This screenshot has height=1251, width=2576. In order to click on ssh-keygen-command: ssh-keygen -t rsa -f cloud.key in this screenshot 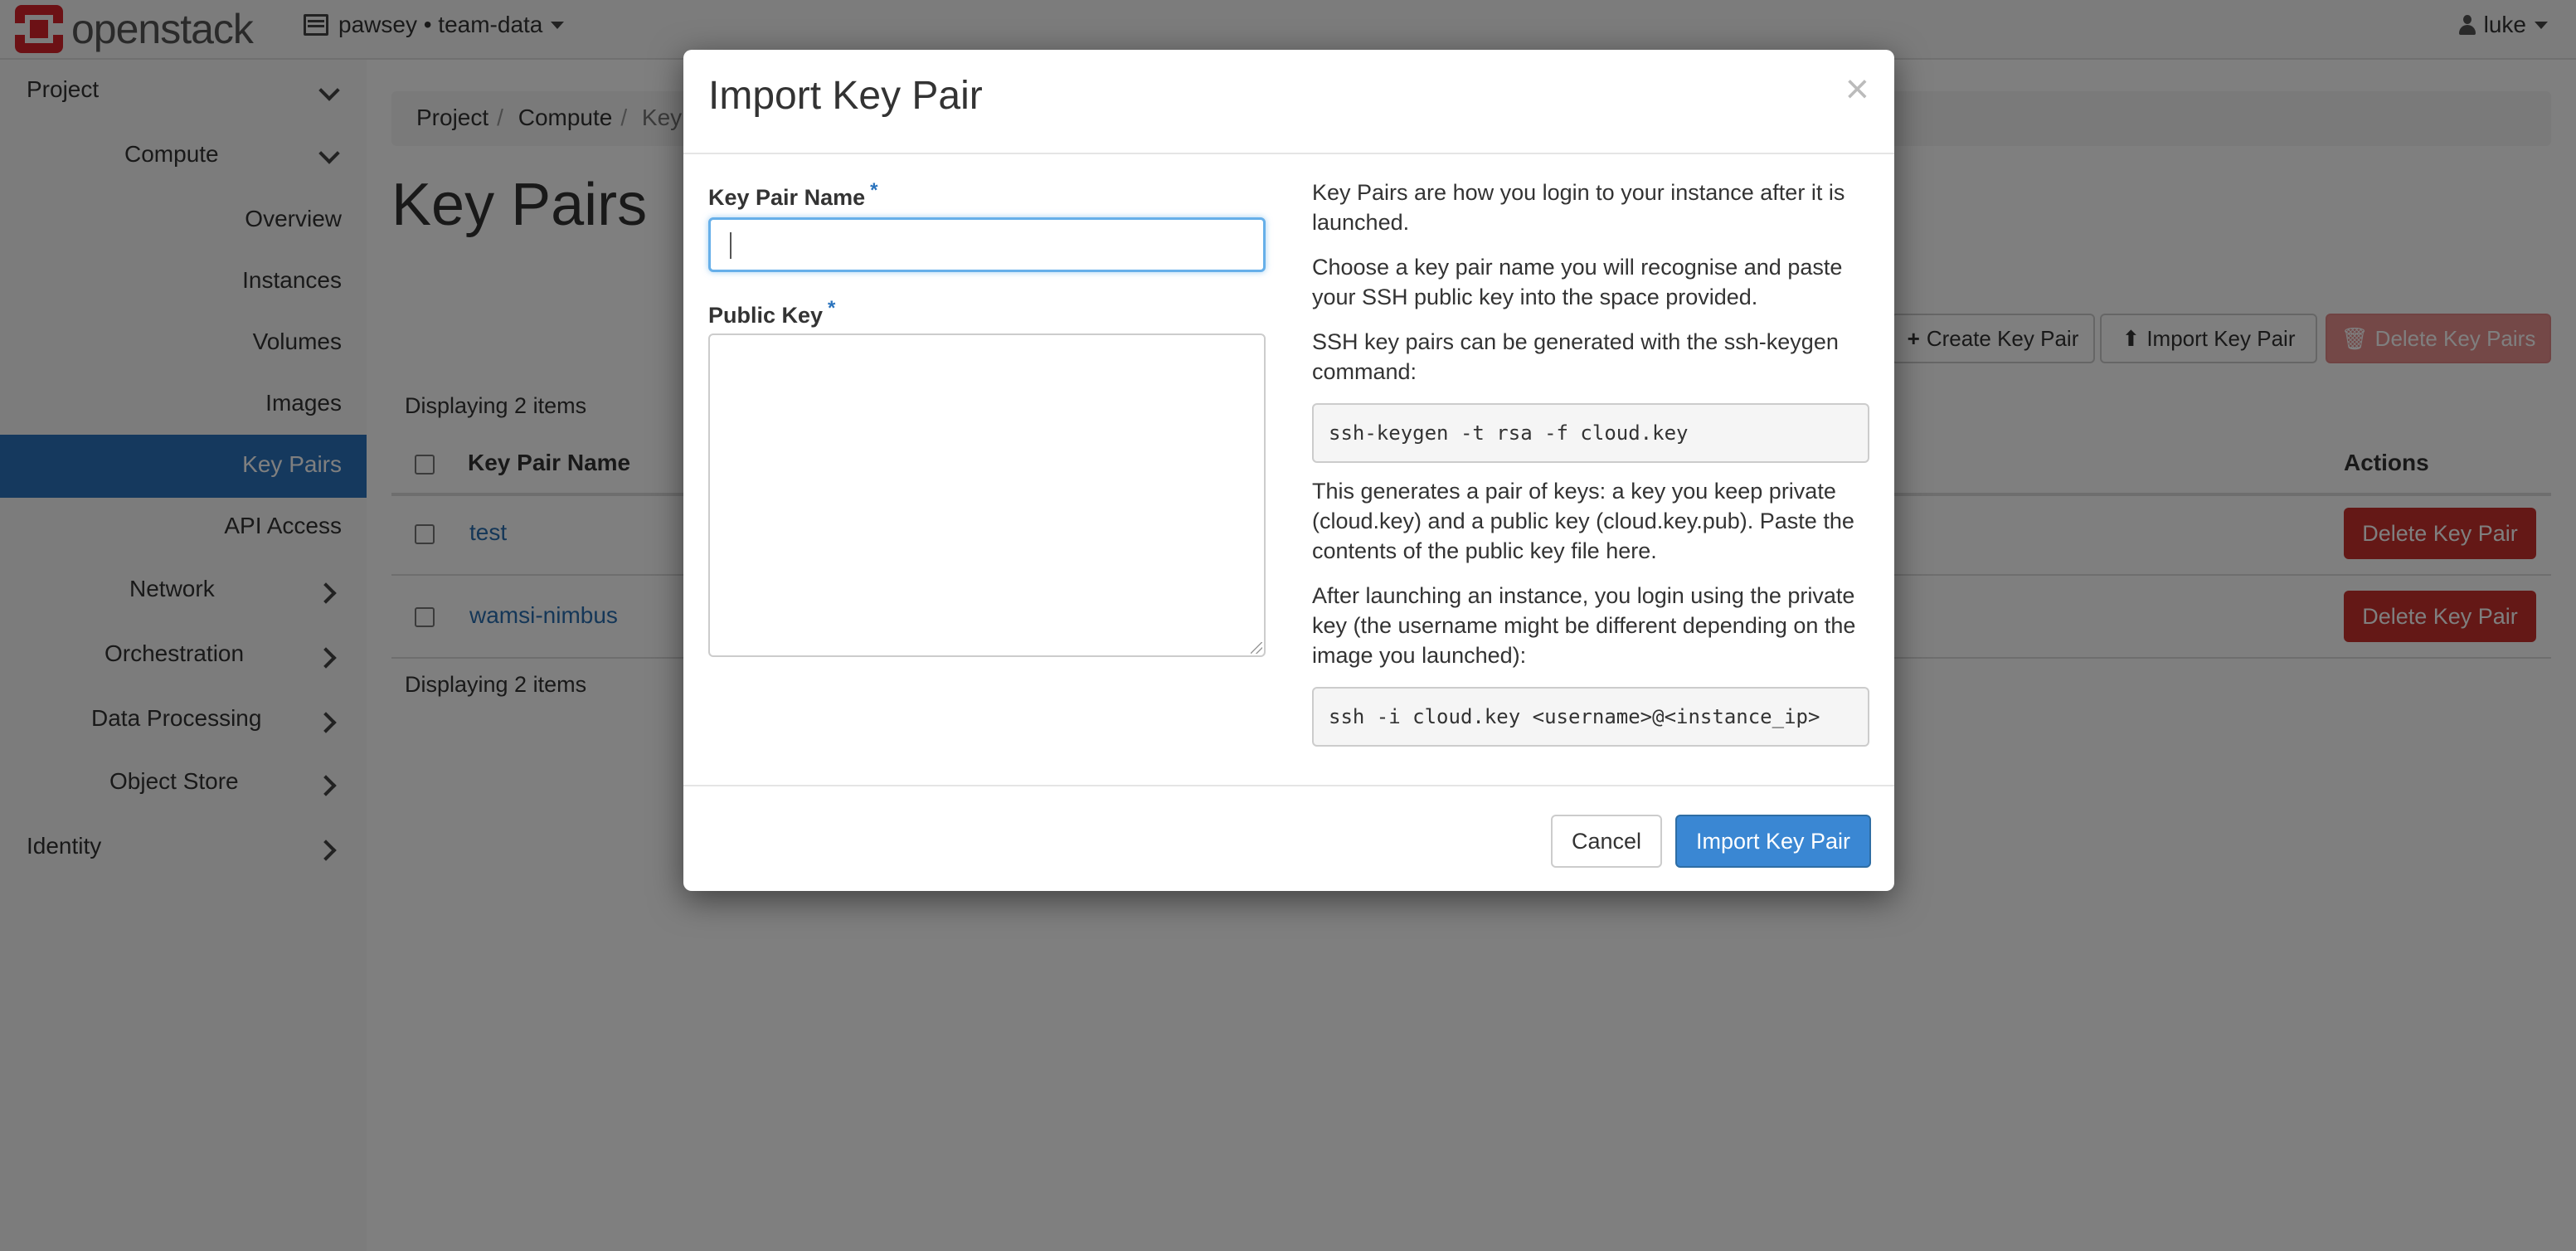, I will do `click(1590, 433)`.